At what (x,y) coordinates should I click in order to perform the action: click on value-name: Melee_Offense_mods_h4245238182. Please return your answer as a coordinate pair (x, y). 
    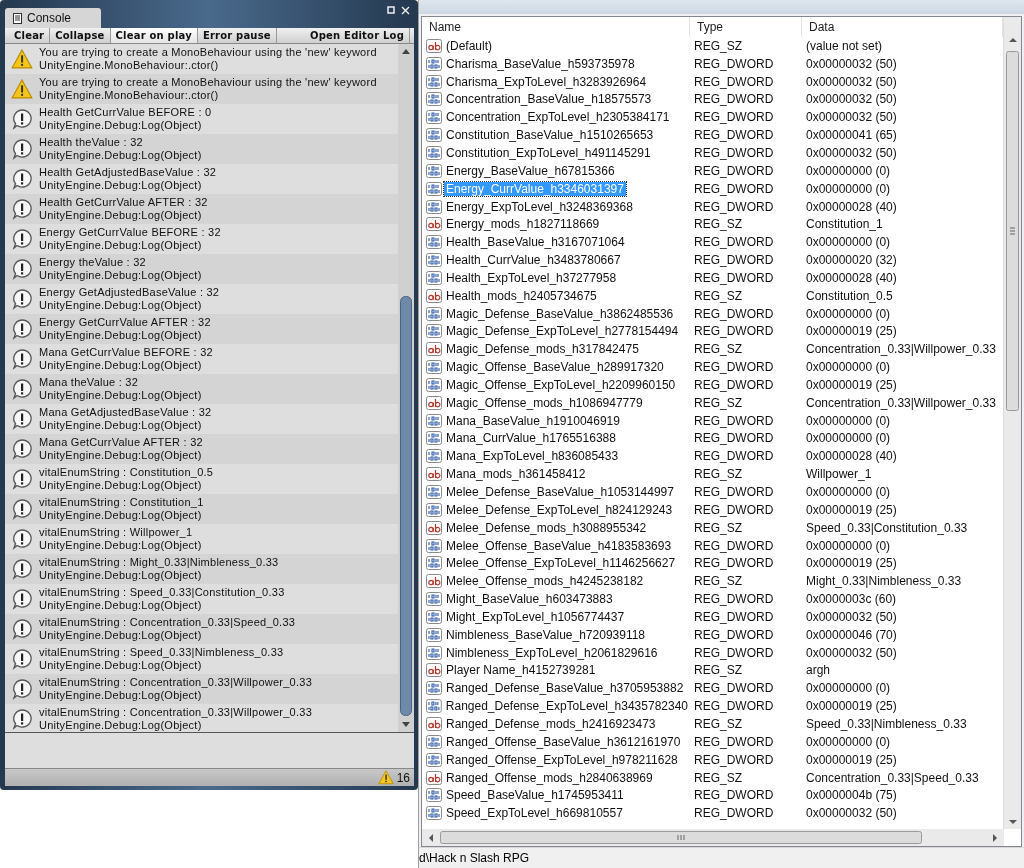
    Looking at the image, I should click on (545, 581).